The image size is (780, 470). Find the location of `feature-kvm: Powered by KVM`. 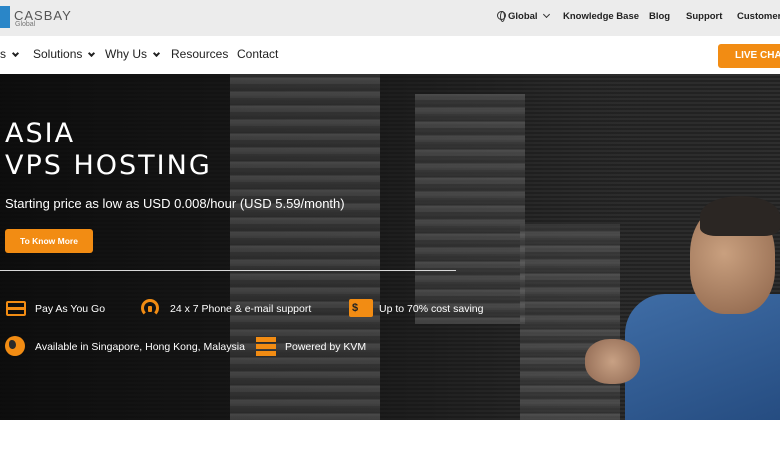

feature-kvm: Powered by KVM is located at coordinates (326, 347).